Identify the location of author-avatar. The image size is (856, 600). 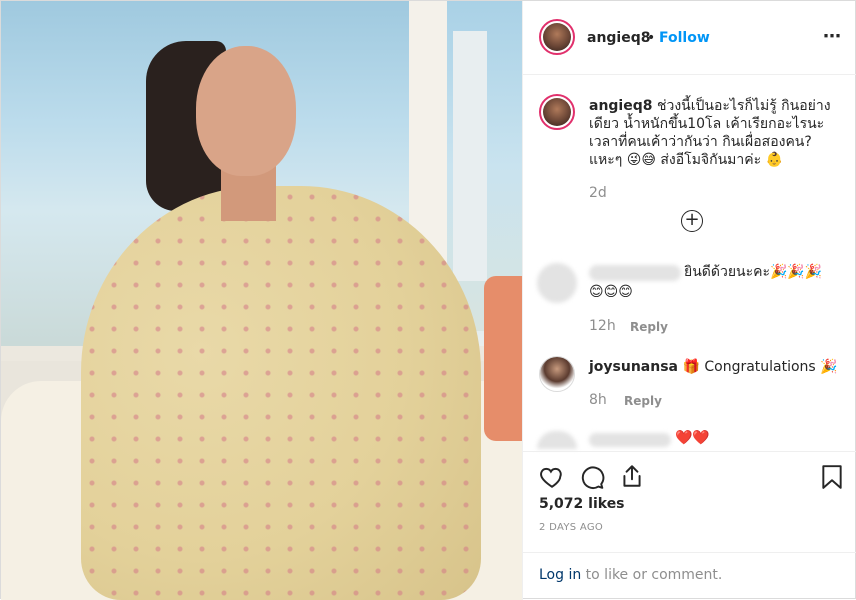
(557, 37).